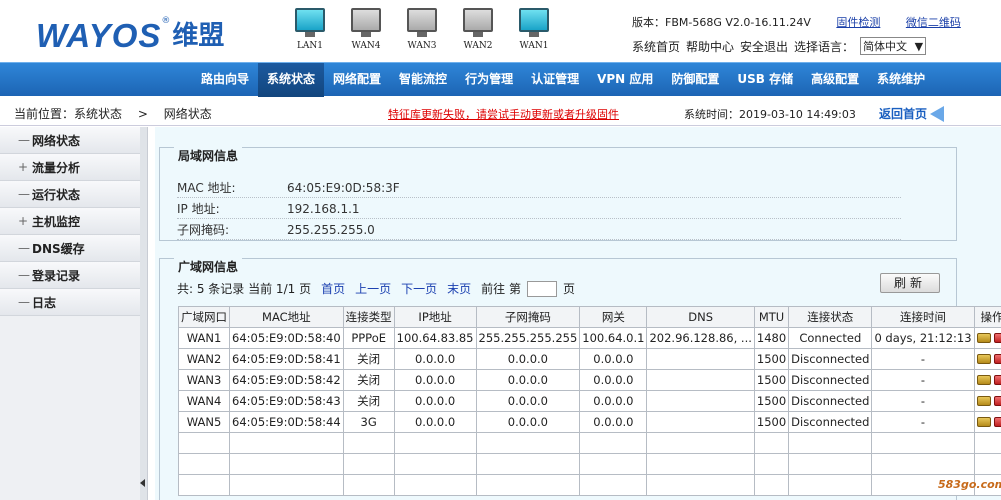  What do you see at coordinates (539, 230) in the screenshot?
I see `lan-info-row: 子网掩码: 255.255.255.0` at bounding box center [539, 230].